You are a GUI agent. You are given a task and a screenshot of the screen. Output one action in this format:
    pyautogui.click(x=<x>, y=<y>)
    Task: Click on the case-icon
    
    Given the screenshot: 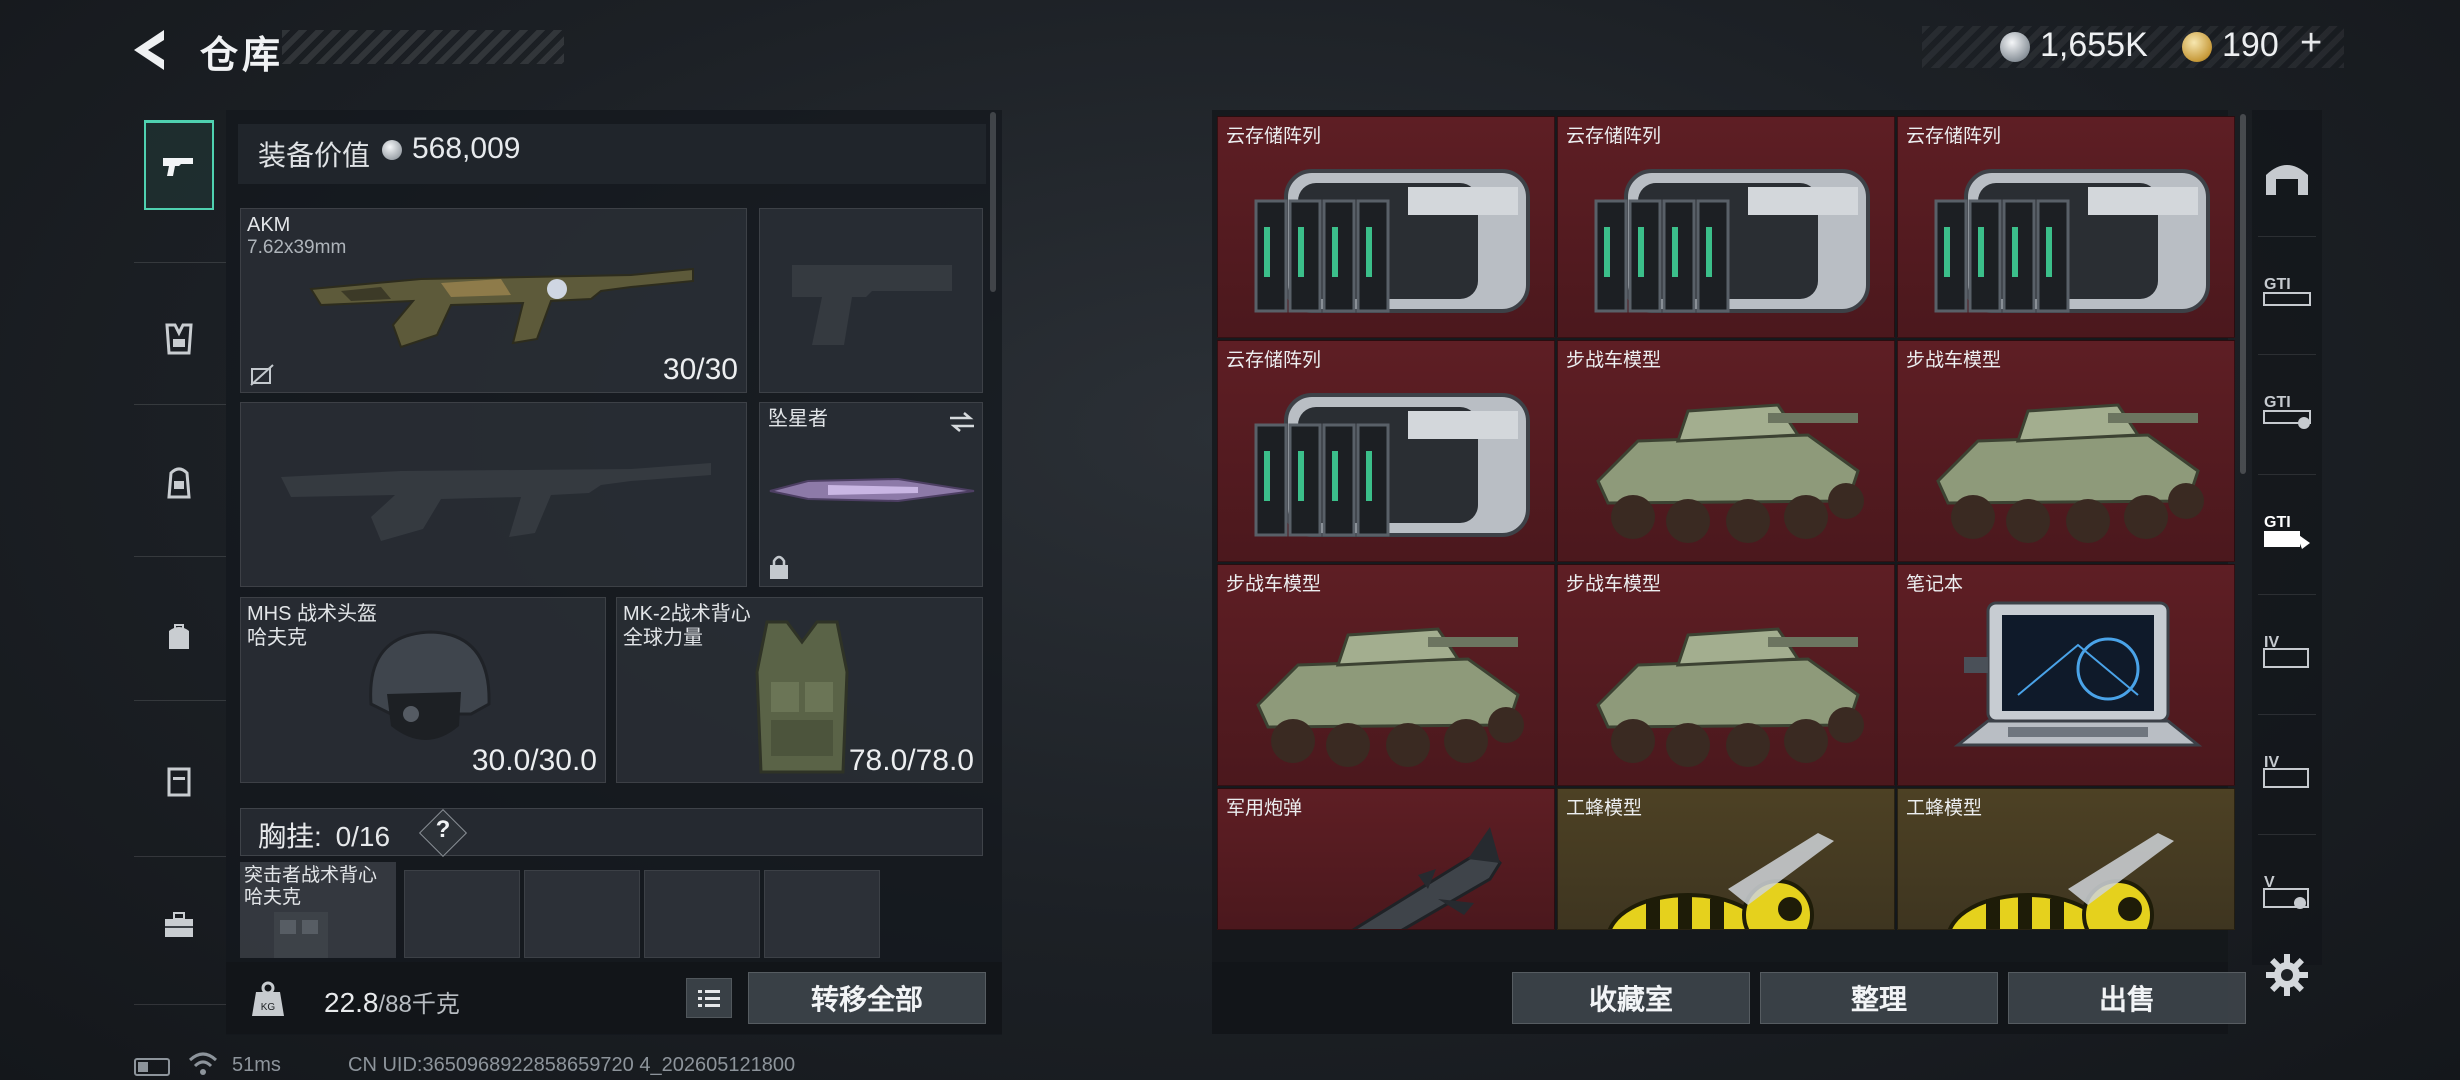 What is the action you would take?
    pyautogui.click(x=179, y=782)
    